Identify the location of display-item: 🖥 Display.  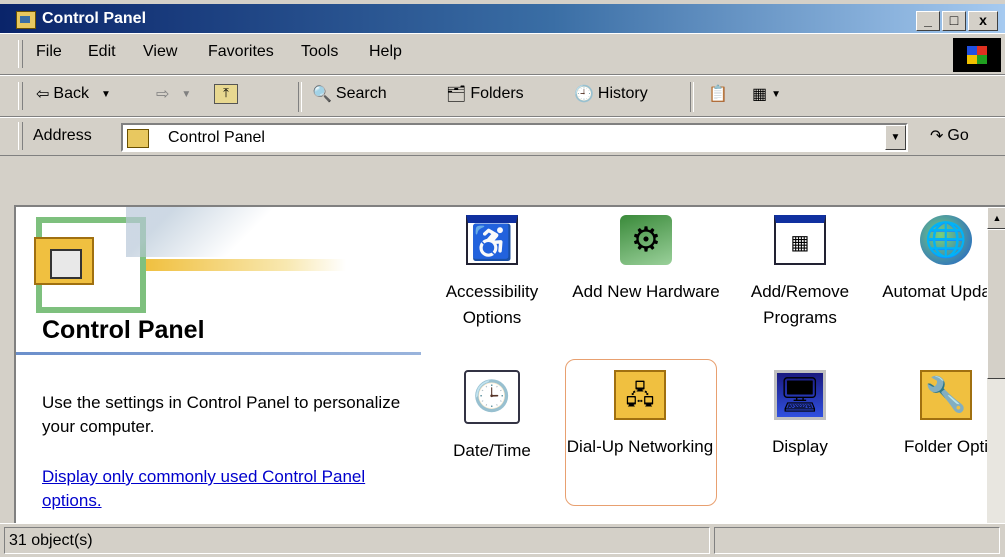
(800, 415).